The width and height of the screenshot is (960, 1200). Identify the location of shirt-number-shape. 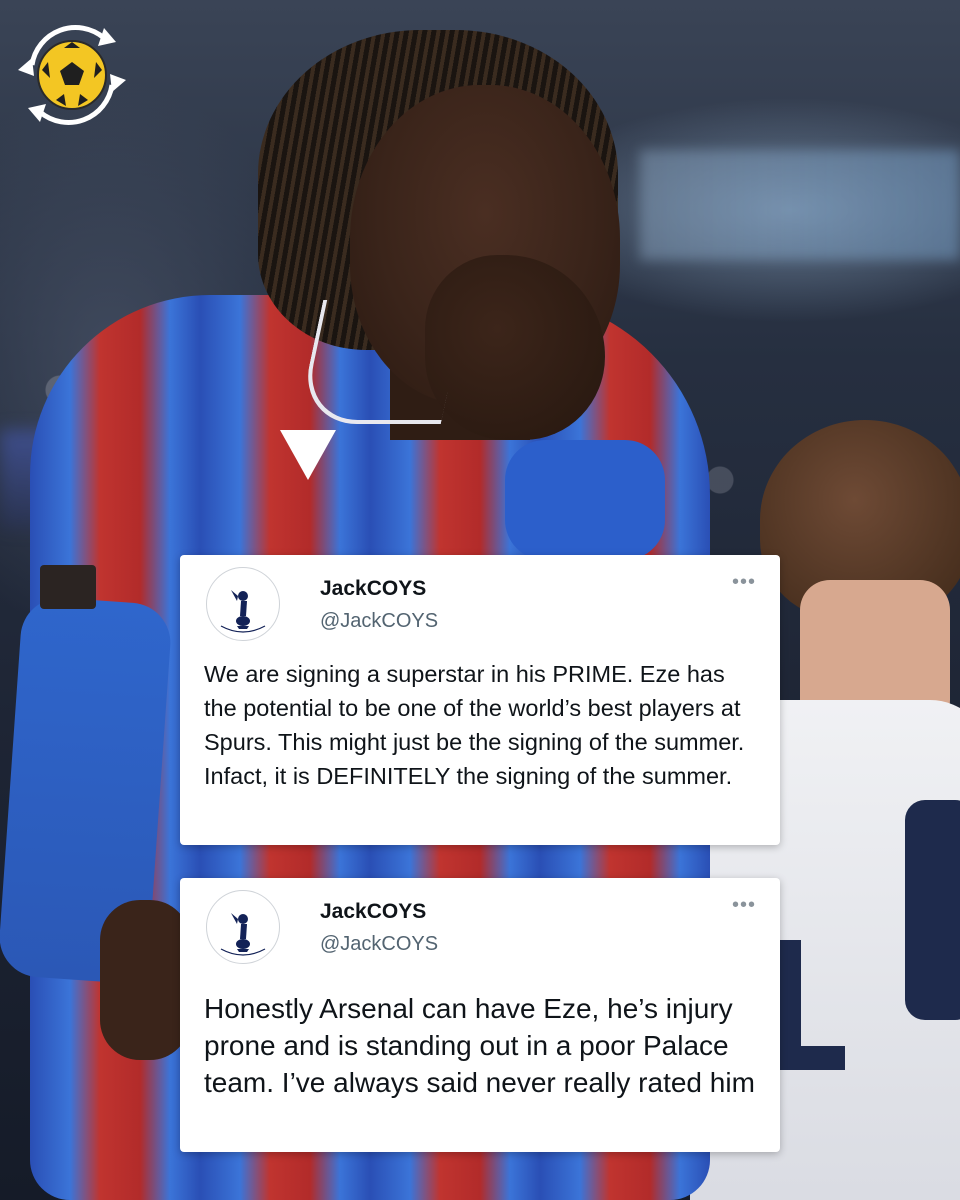
(810, 1005).